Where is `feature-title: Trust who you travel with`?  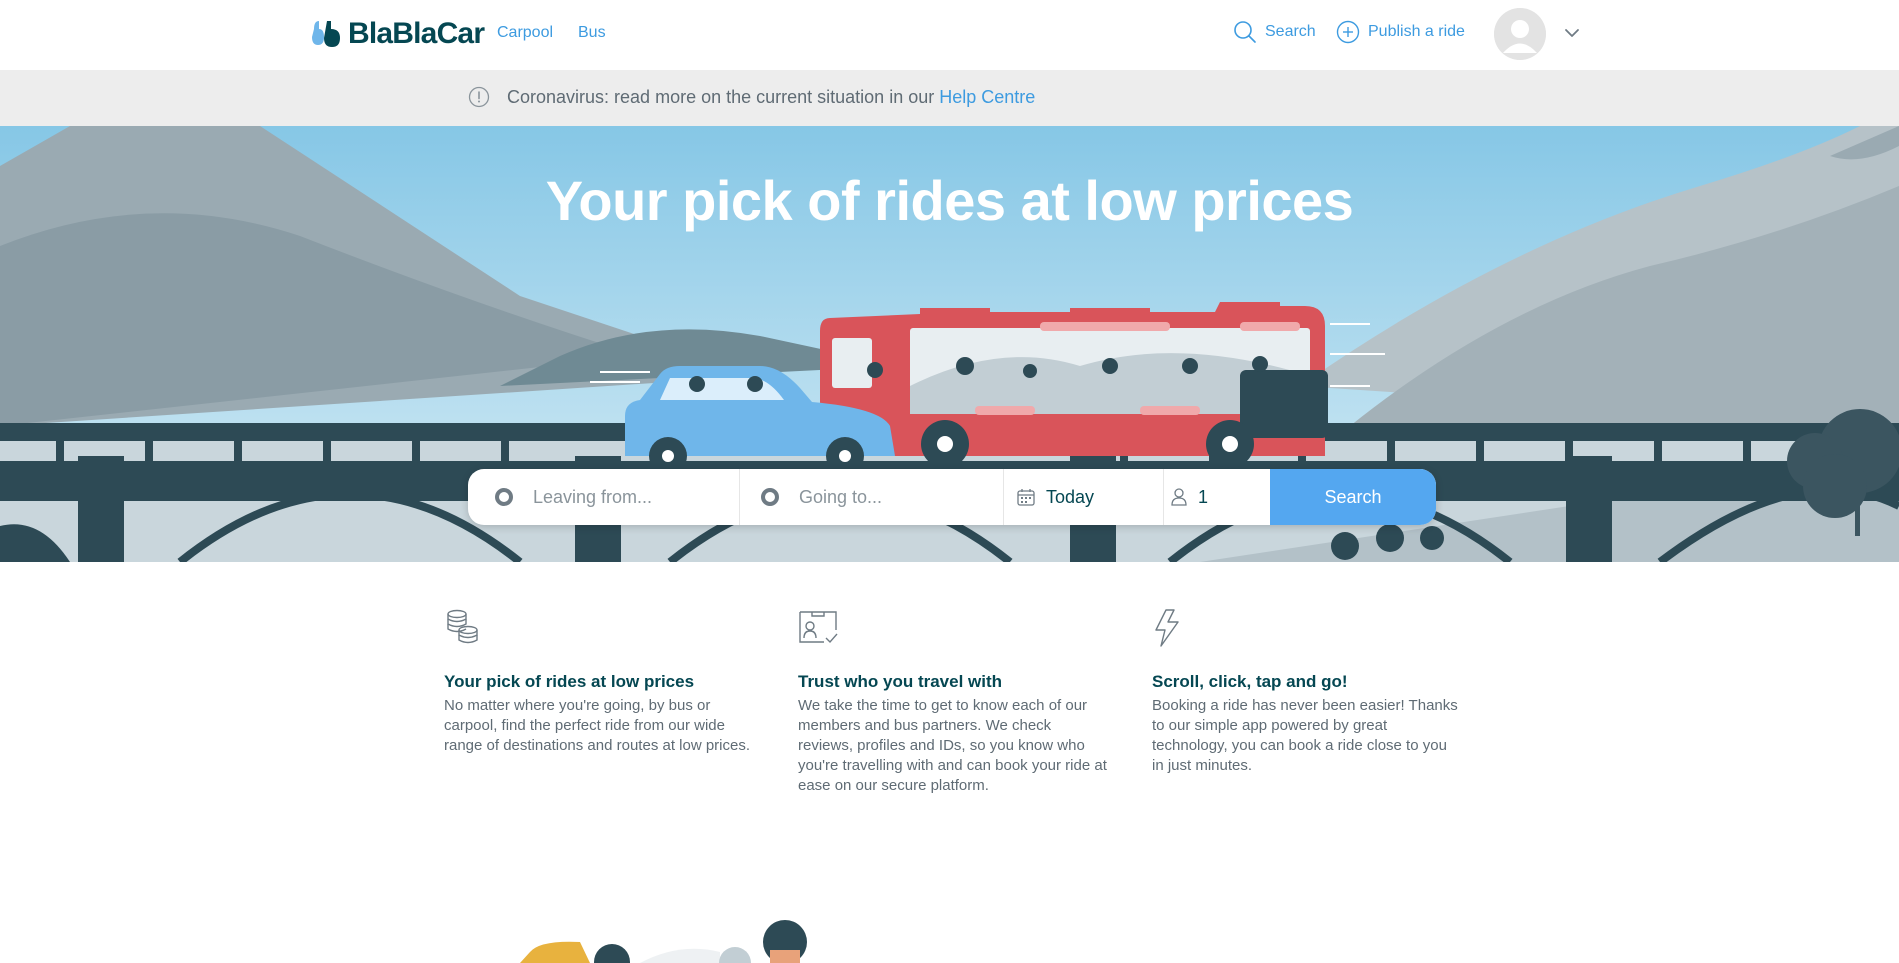
feature-title: Trust who you travel with is located at coordinates (900, 681).